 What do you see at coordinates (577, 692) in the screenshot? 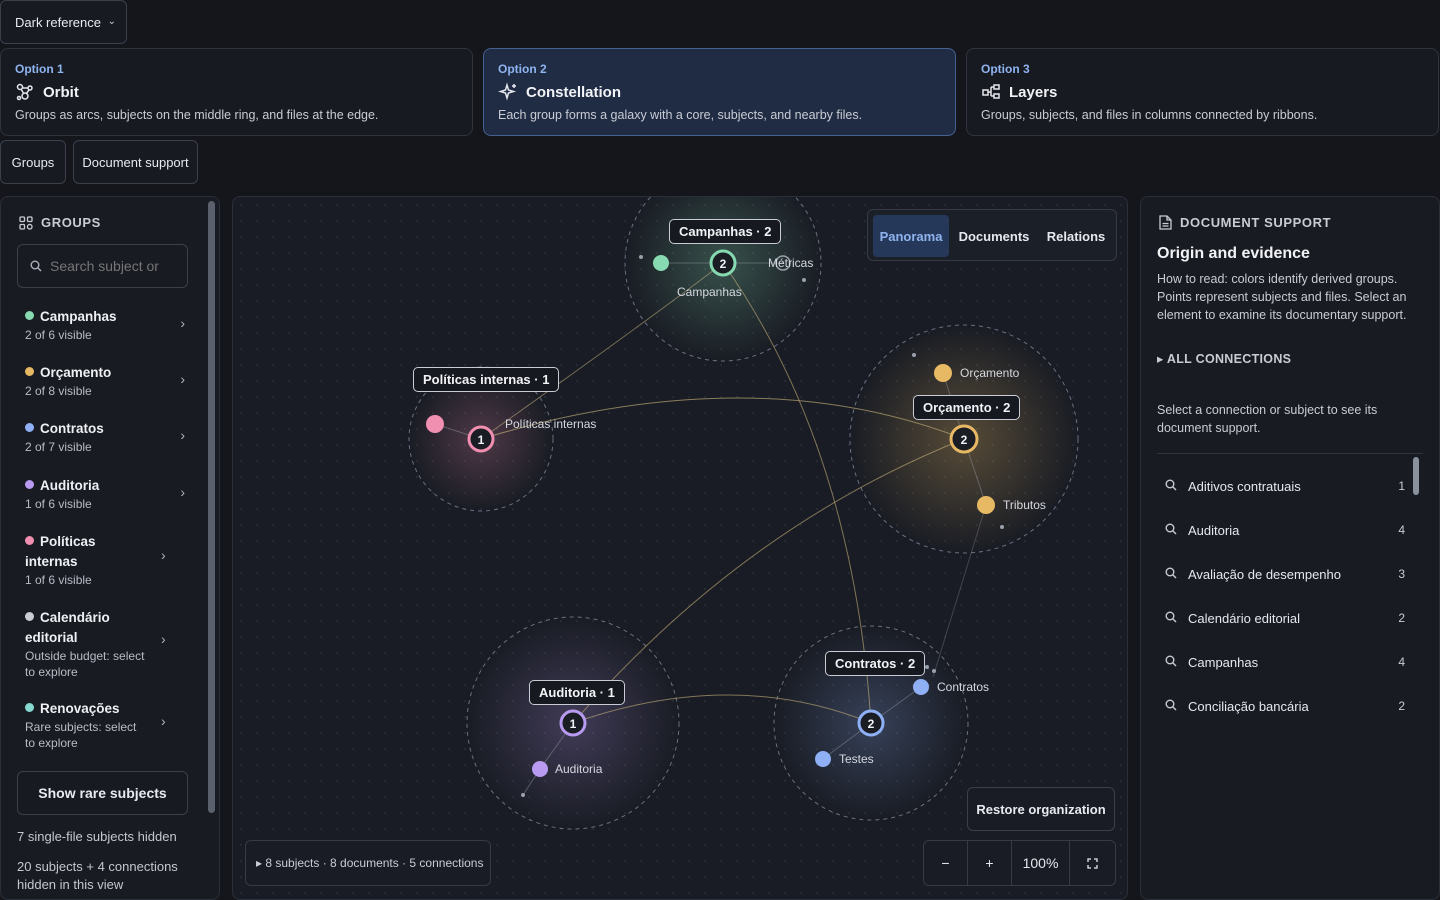
I see `cluster-label-auditoria: Auditoria · 1` at bounding box center [577, 692].